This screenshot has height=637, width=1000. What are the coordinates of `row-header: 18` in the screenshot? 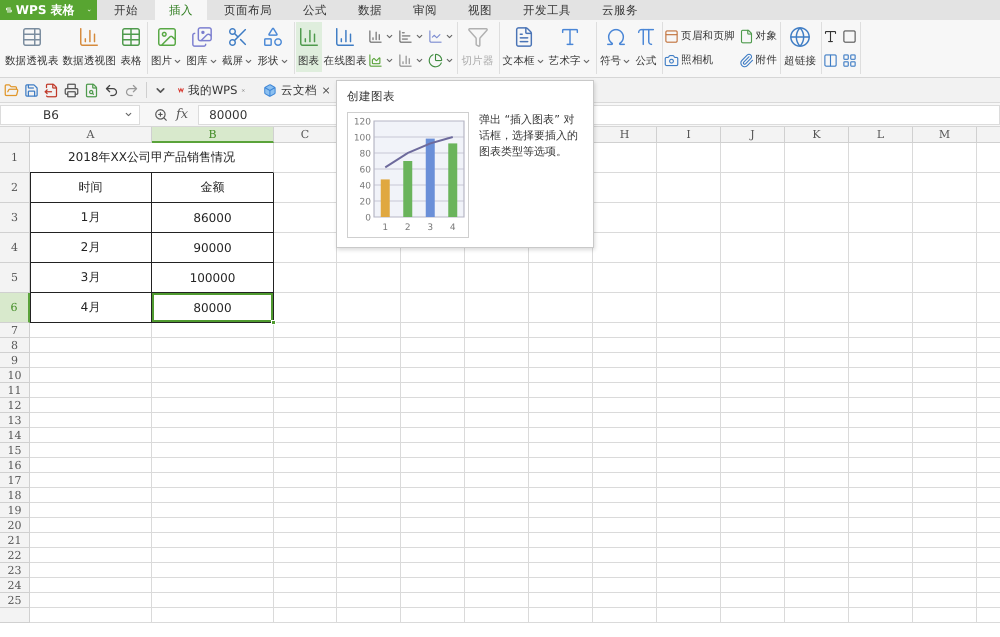 It's located at (15, 495).